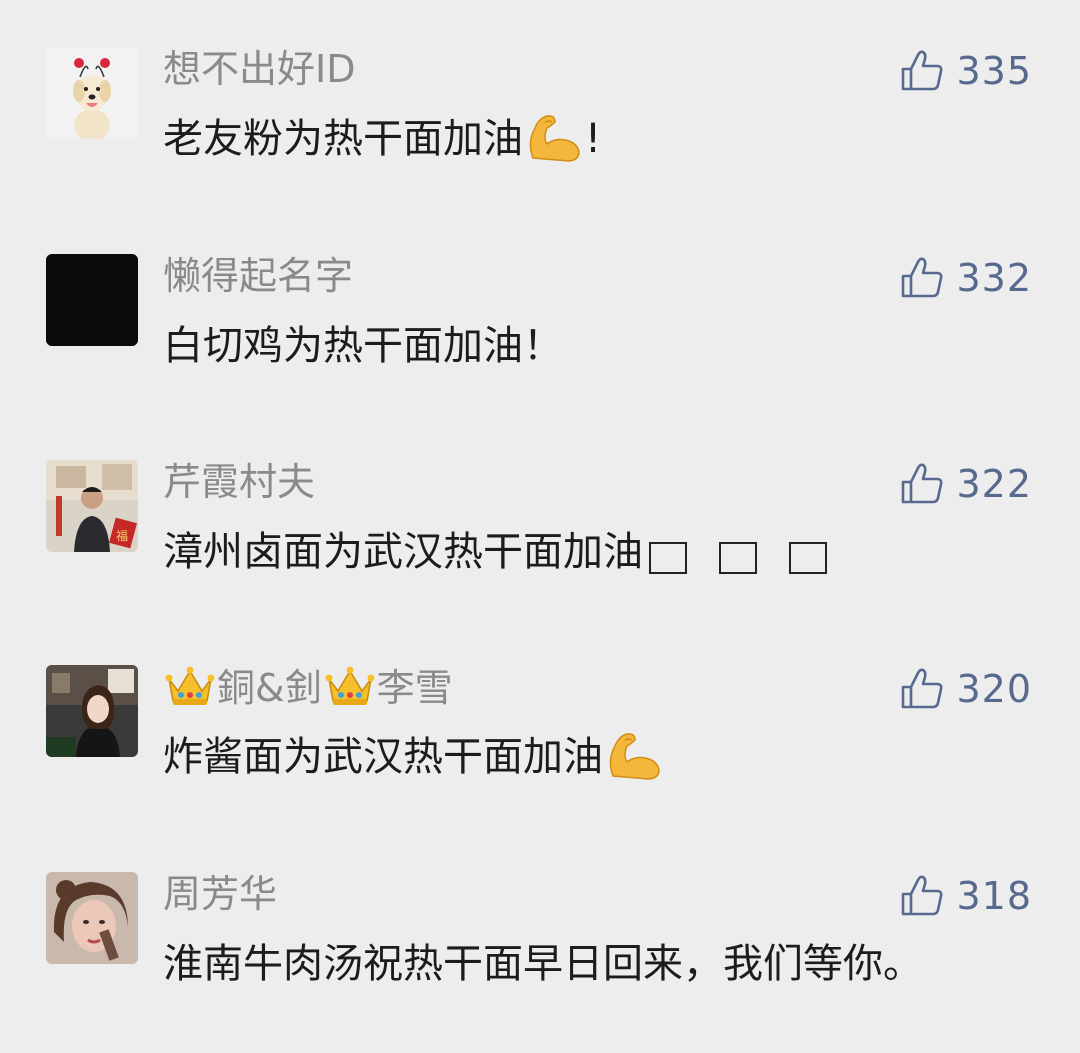  Describe the element at coordinates (122, 535) in the screenshot. I see `svg-text: 福` at that location.